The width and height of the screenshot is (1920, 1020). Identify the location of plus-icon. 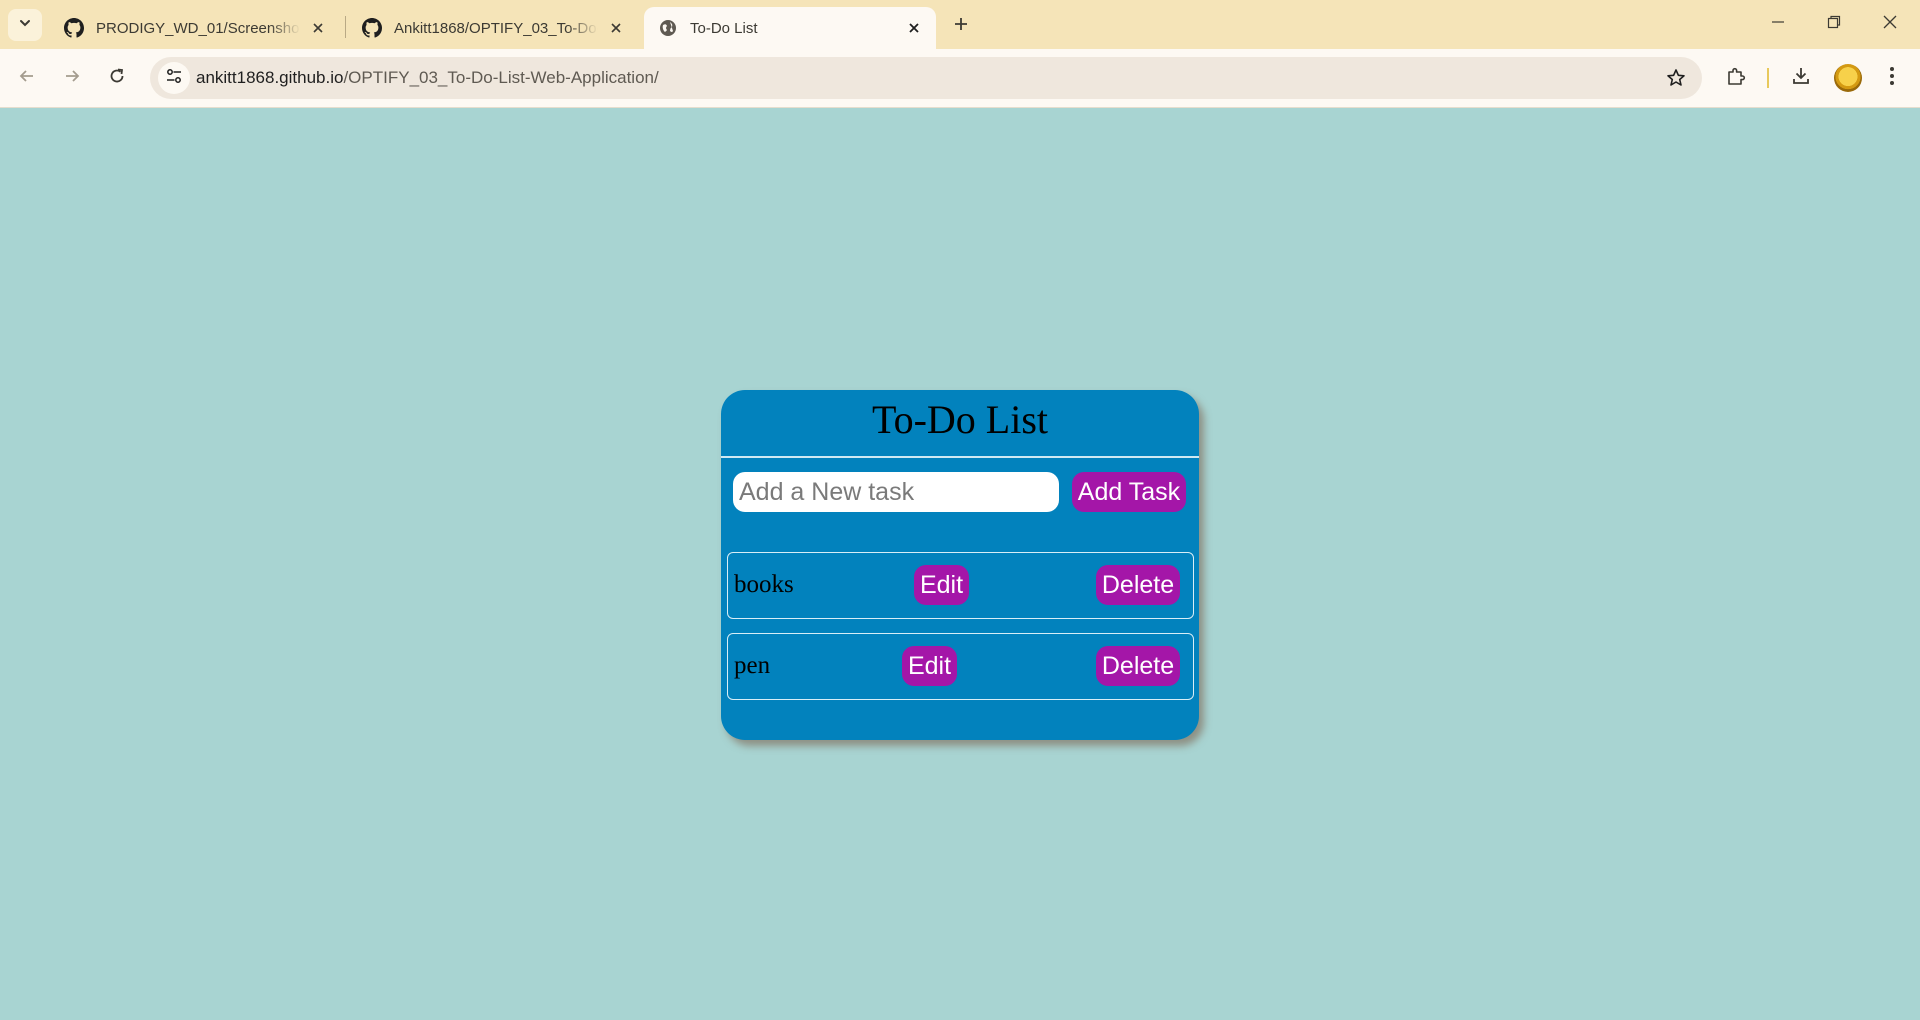
(961, 26).